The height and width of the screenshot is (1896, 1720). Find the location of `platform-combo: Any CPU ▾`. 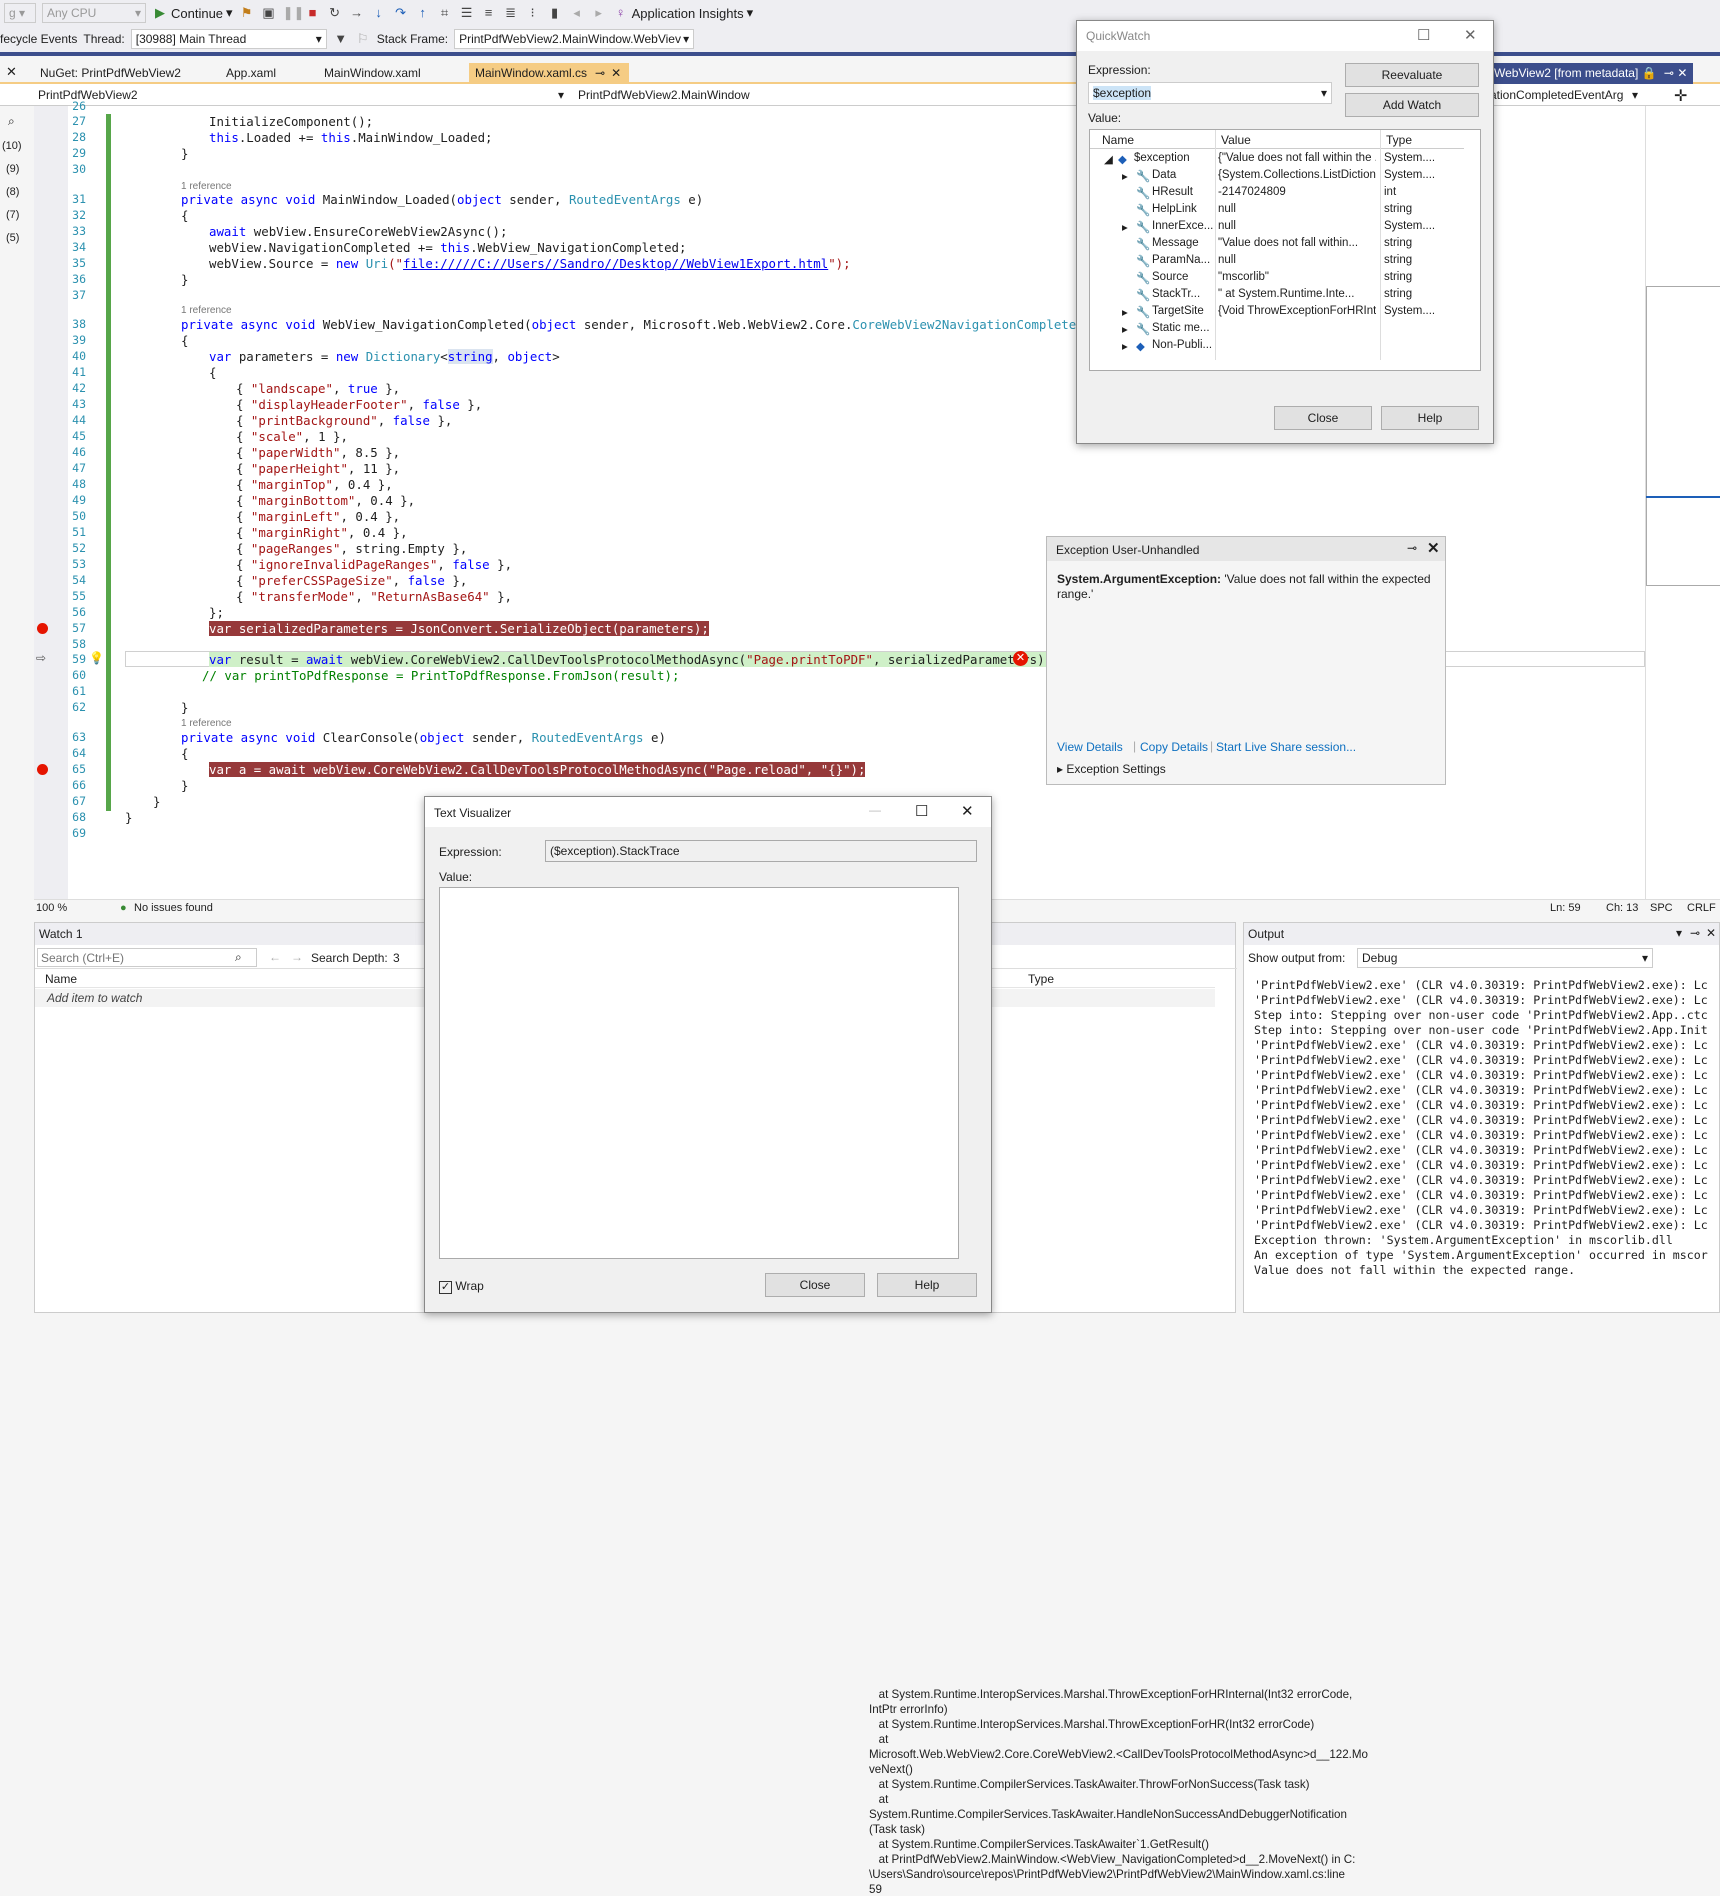

platform-combo: Any CPU ▾ is located at coordinates (94, 13).